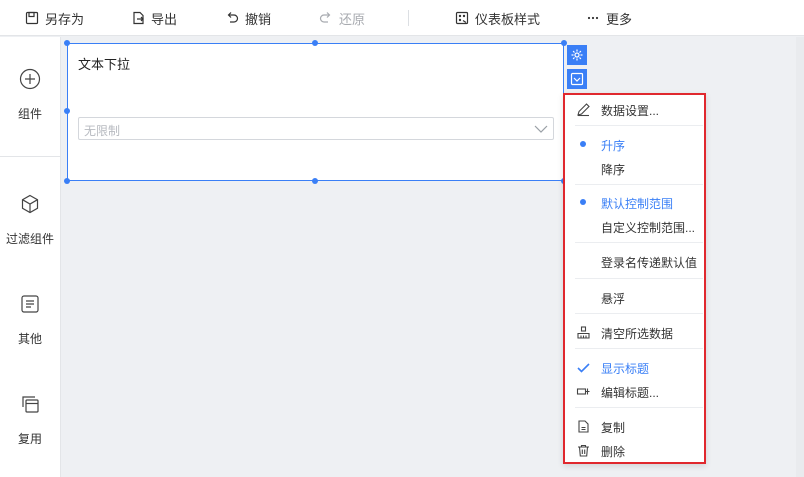 The image size is (804, 477). Describe the element at coordinates (30, 304) in the screenshot. I see `list-box-icon` at that location.